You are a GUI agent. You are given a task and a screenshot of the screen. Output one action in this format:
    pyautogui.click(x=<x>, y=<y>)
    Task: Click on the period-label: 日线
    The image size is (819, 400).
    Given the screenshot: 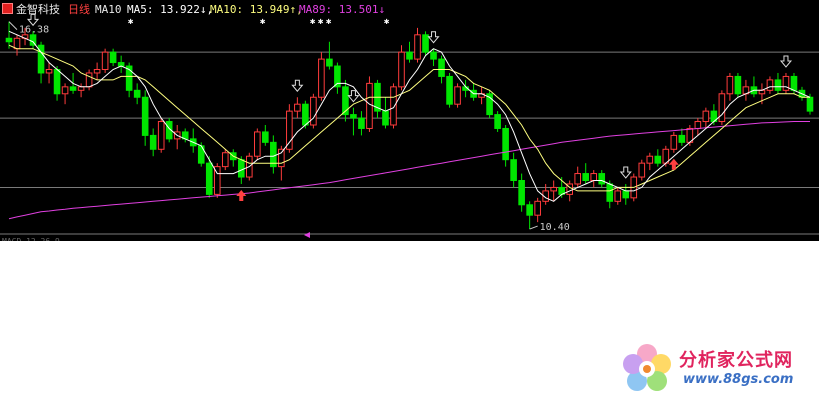 What is the action you would take?
    pyautogui.click(x=79, y=9)
    